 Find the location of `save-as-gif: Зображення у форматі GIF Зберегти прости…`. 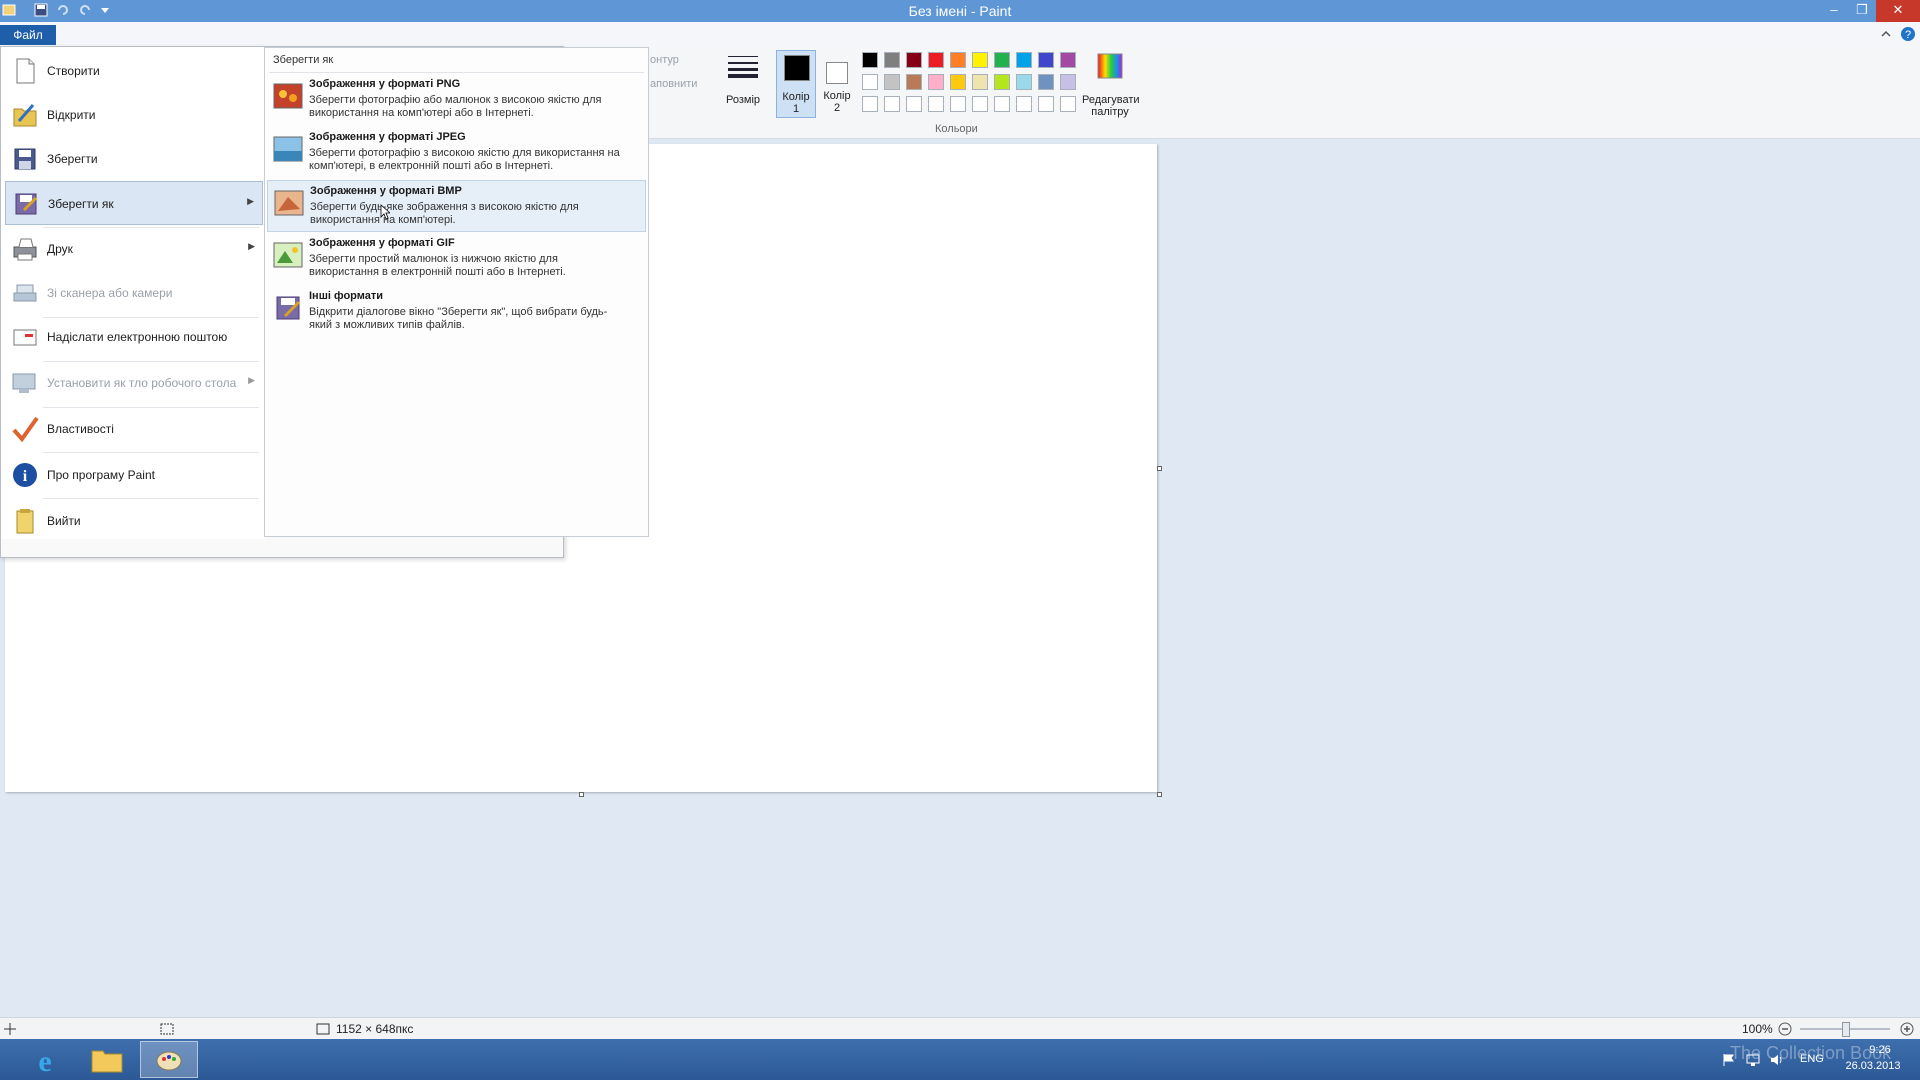

save-as-gif: Зображення у форматі GIF Зберегти прости… is located at coordinates (456, 259).